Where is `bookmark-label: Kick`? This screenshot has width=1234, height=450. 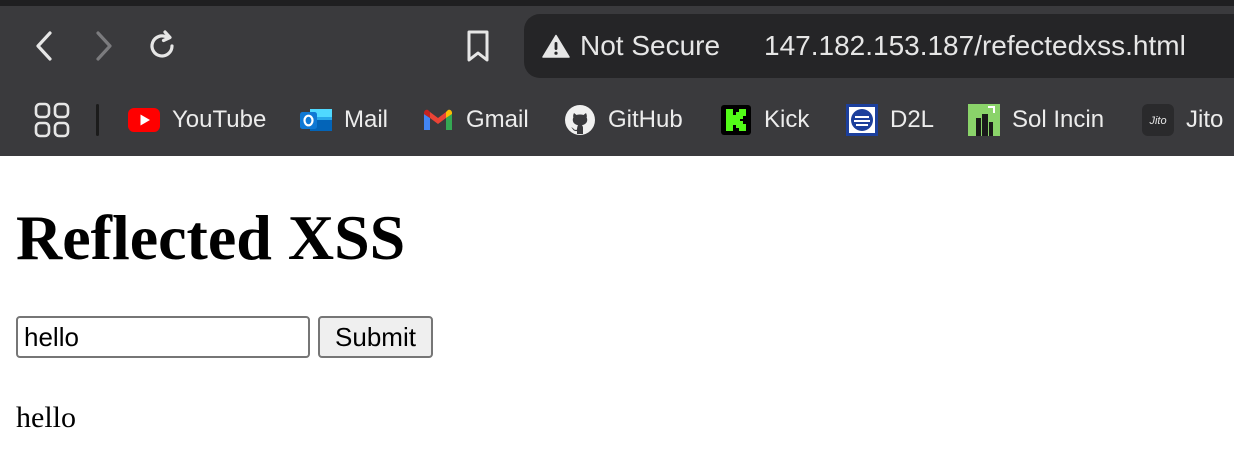 bookmark-label: Kick is located at coordinates (787, 119).